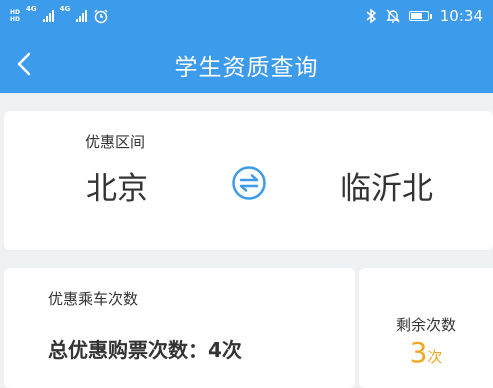 The image size is (493, 388). I want to click on remaining-number: 3, so click(418, 352).